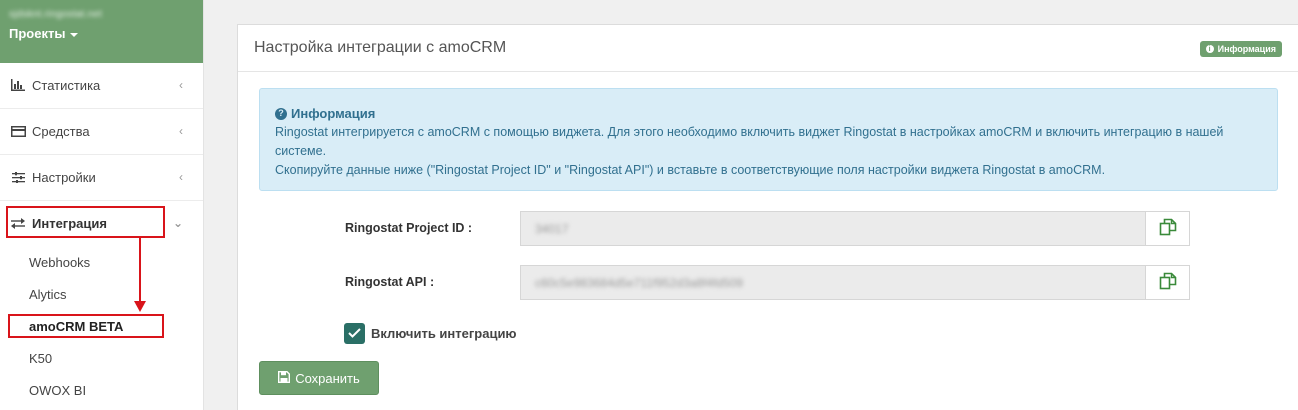 This screenshot has width=1298, height=410. I want to click on sidebar-header: sjdsknt.ringostat.net Проекты, so click(101, 31).